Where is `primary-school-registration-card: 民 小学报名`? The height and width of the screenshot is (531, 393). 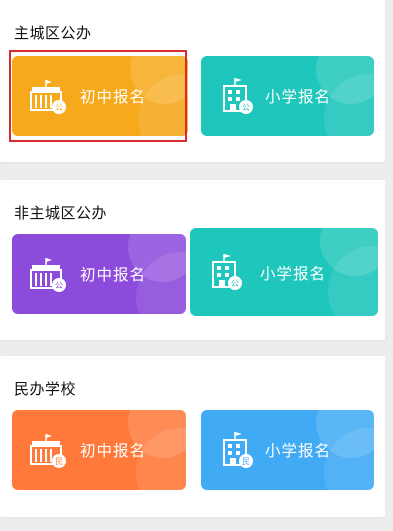
primary-school-registration-card: 民 小学报名 is located at coordinates (287, 450).